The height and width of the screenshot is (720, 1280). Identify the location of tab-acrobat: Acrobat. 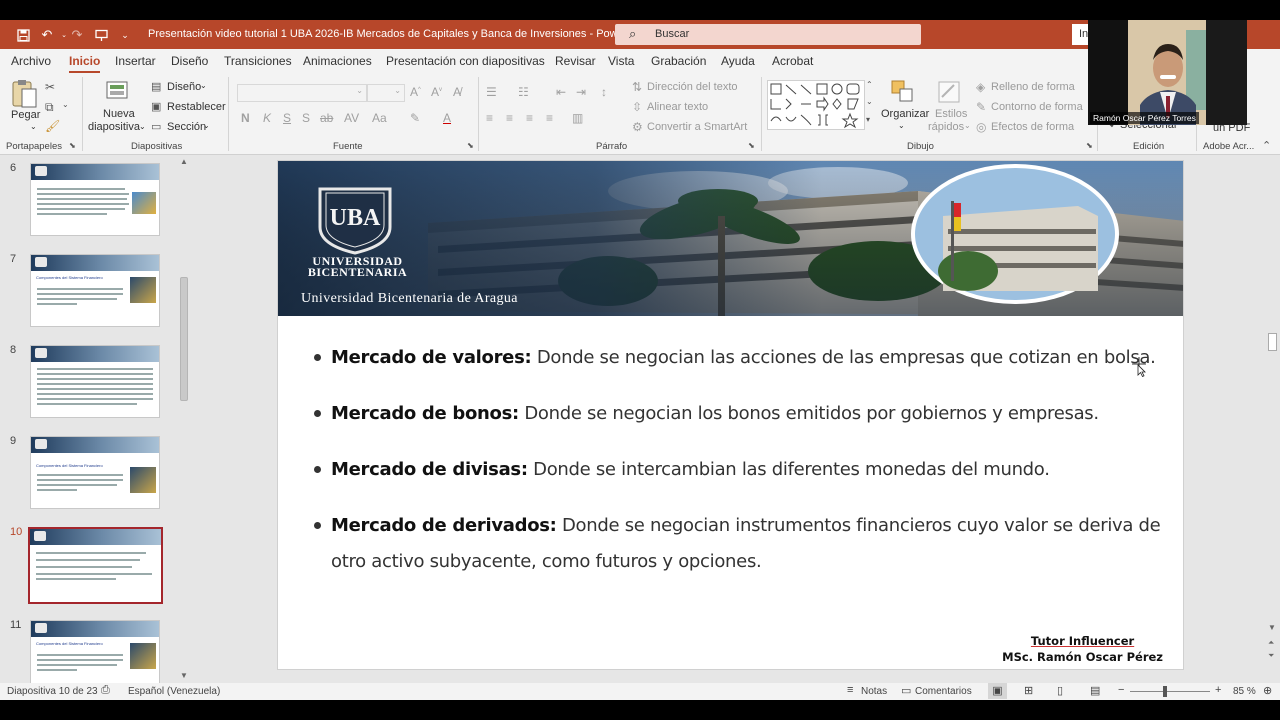
(792, 61).